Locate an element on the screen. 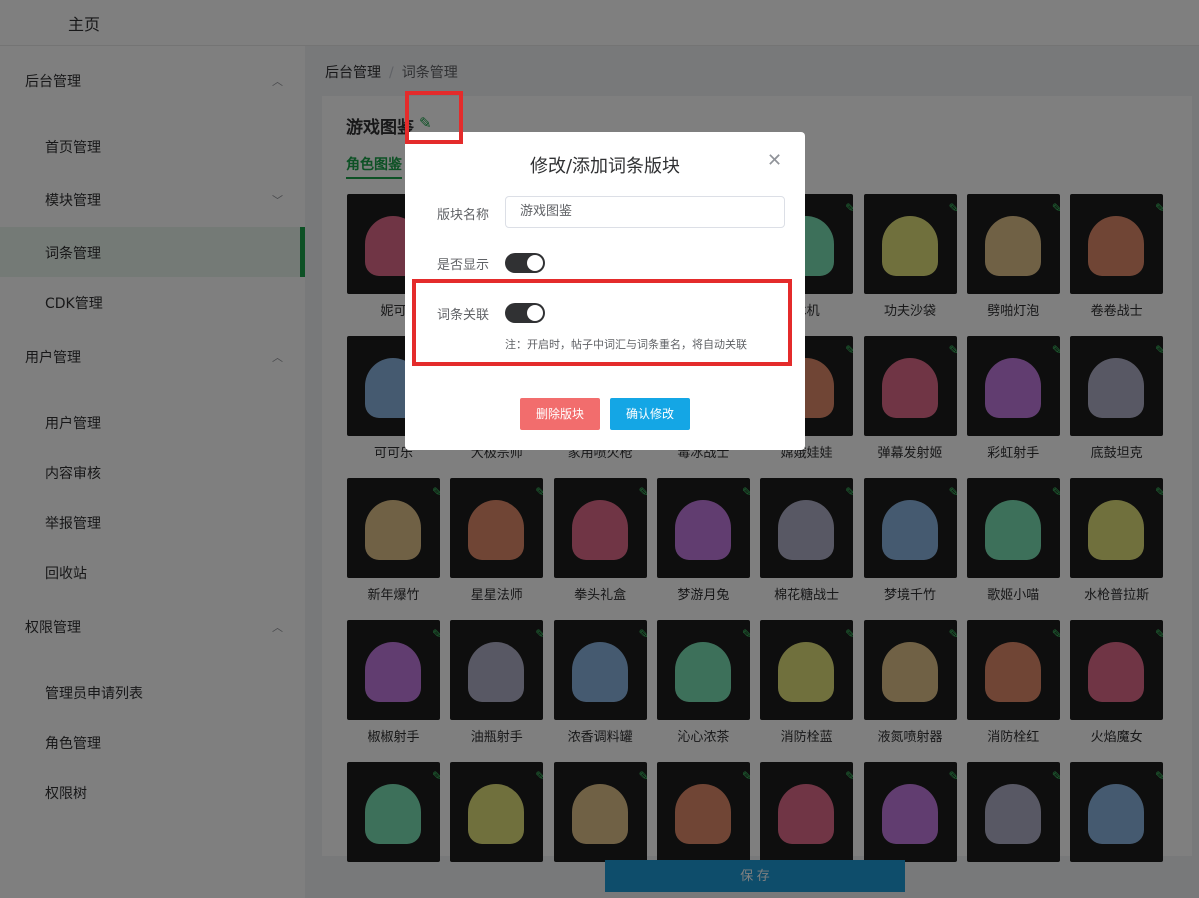 The width and height of the screenshot is (1199, 898). section-name-input: 游戏图鉴 is located at coordinates (645, 212).